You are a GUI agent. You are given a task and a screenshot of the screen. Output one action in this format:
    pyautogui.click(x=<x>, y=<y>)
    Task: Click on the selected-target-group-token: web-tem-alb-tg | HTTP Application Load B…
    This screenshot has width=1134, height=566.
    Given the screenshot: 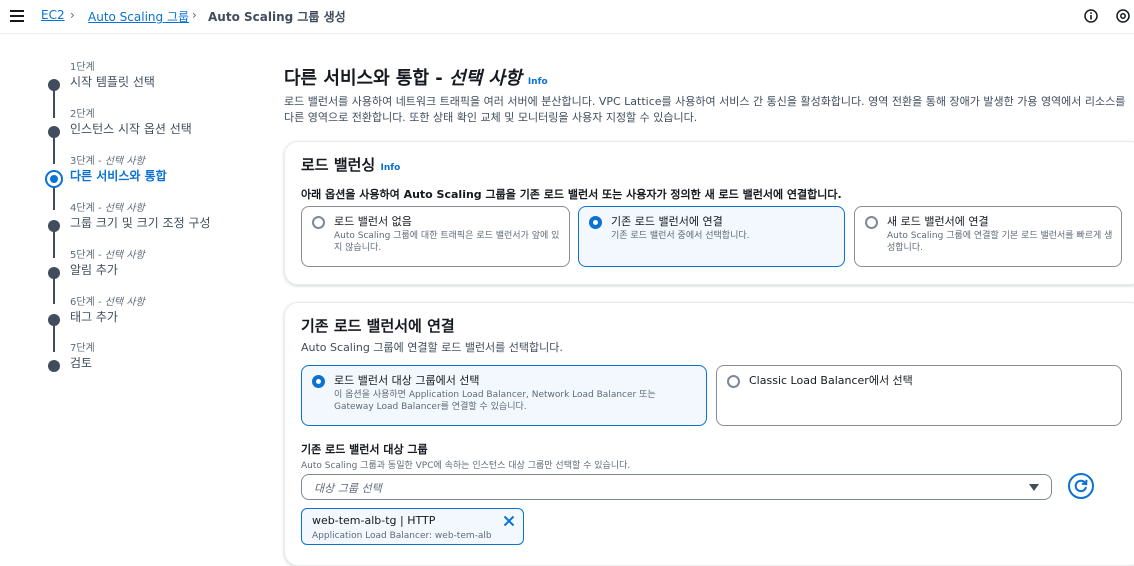 What is the action you would take?
    pyautogui.click(x=412, y=526)
    